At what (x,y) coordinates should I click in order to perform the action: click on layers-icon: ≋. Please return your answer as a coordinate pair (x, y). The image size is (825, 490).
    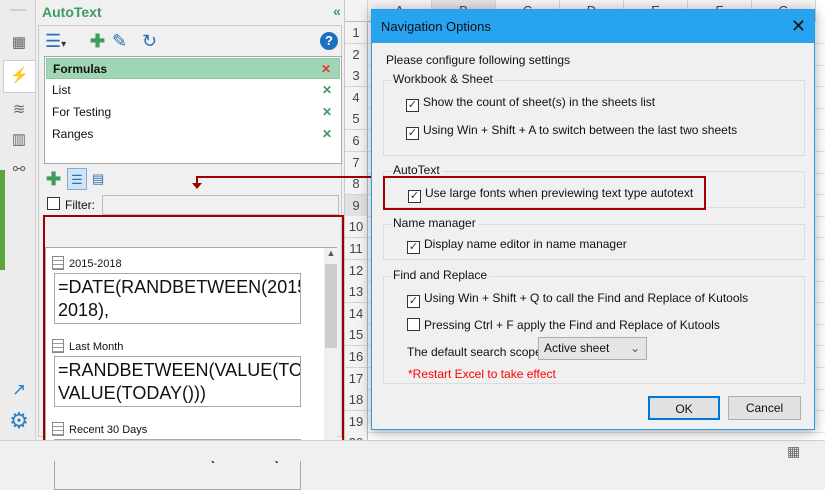
    Looking at the image, I should click on (19, 110).